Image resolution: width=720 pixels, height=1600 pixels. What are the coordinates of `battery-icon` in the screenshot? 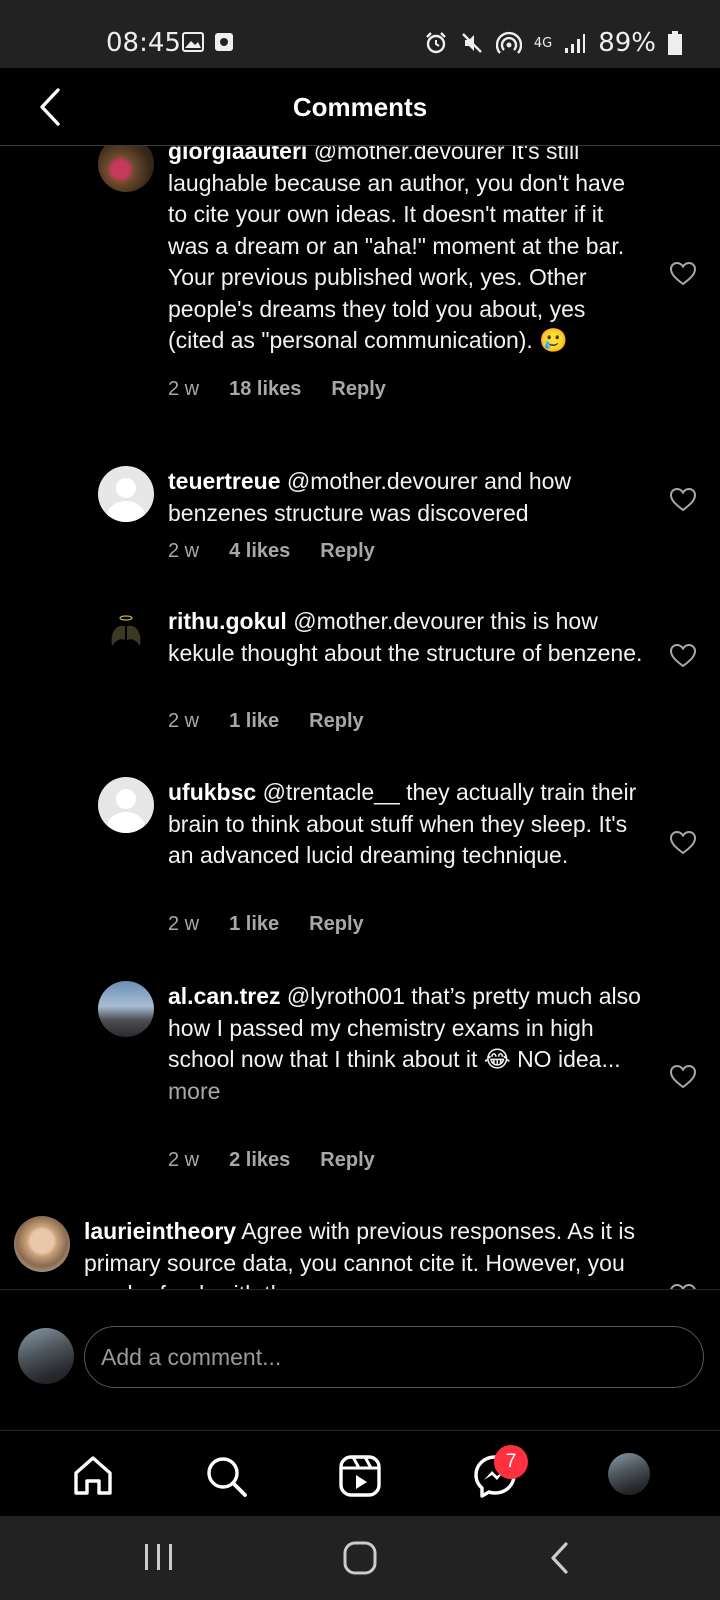 It's located at (675, 43).